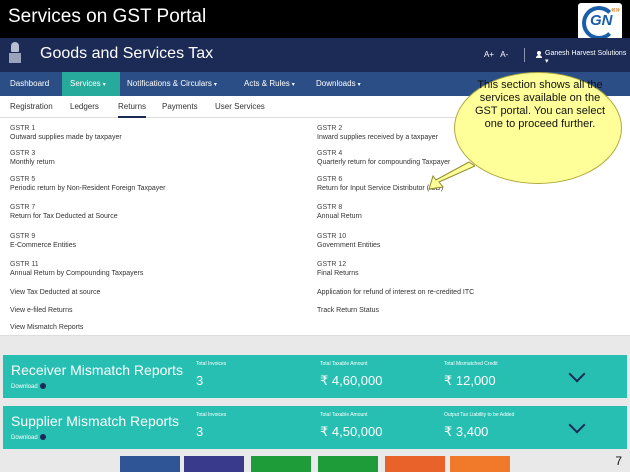 The image size is (630, 472). What do you see at coordinates (127, 53) in the screenshot?
I see `site-title: Goods and Services Tax` at bounding box center [127, 53].